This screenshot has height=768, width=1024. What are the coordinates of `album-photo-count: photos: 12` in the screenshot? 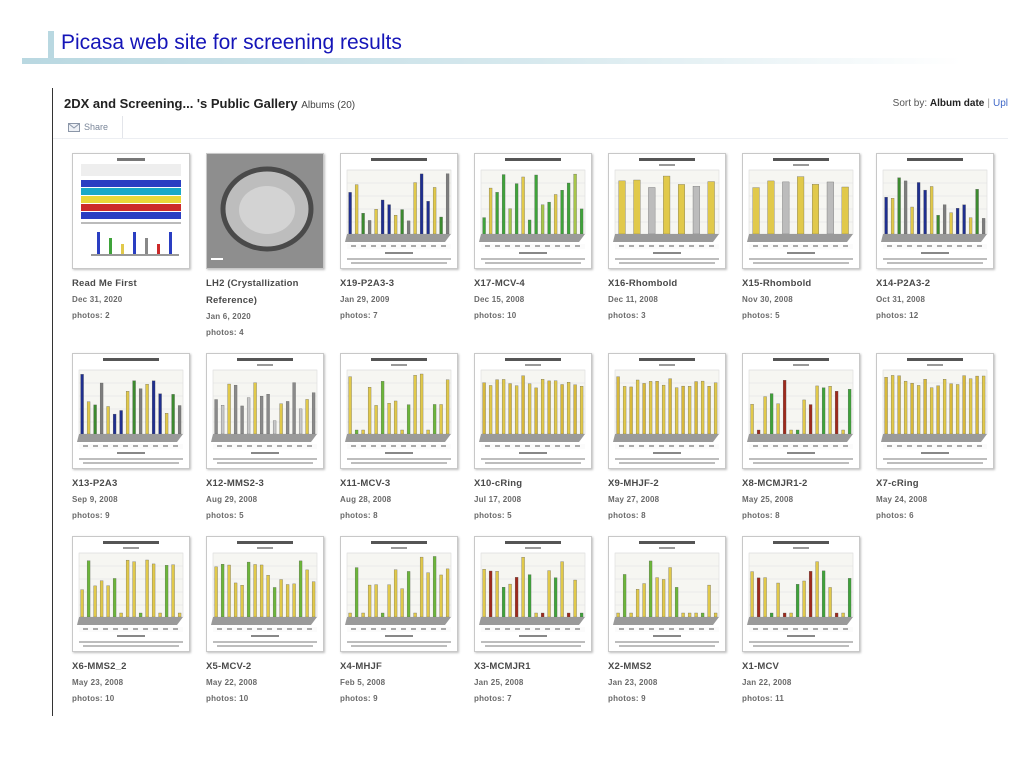 It's located at (897, 315).